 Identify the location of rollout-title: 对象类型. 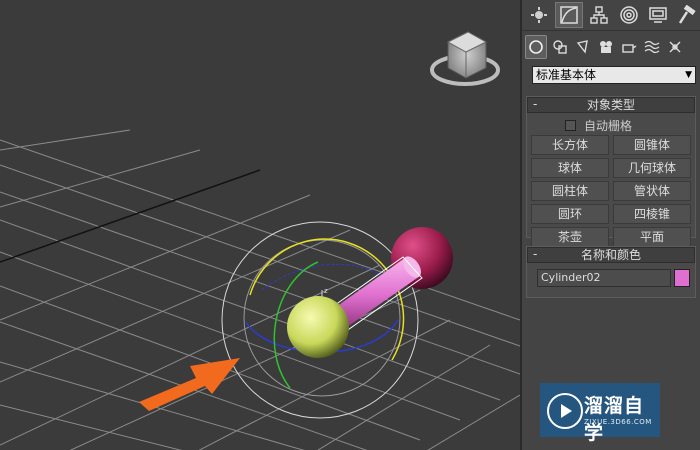
(610, 105).